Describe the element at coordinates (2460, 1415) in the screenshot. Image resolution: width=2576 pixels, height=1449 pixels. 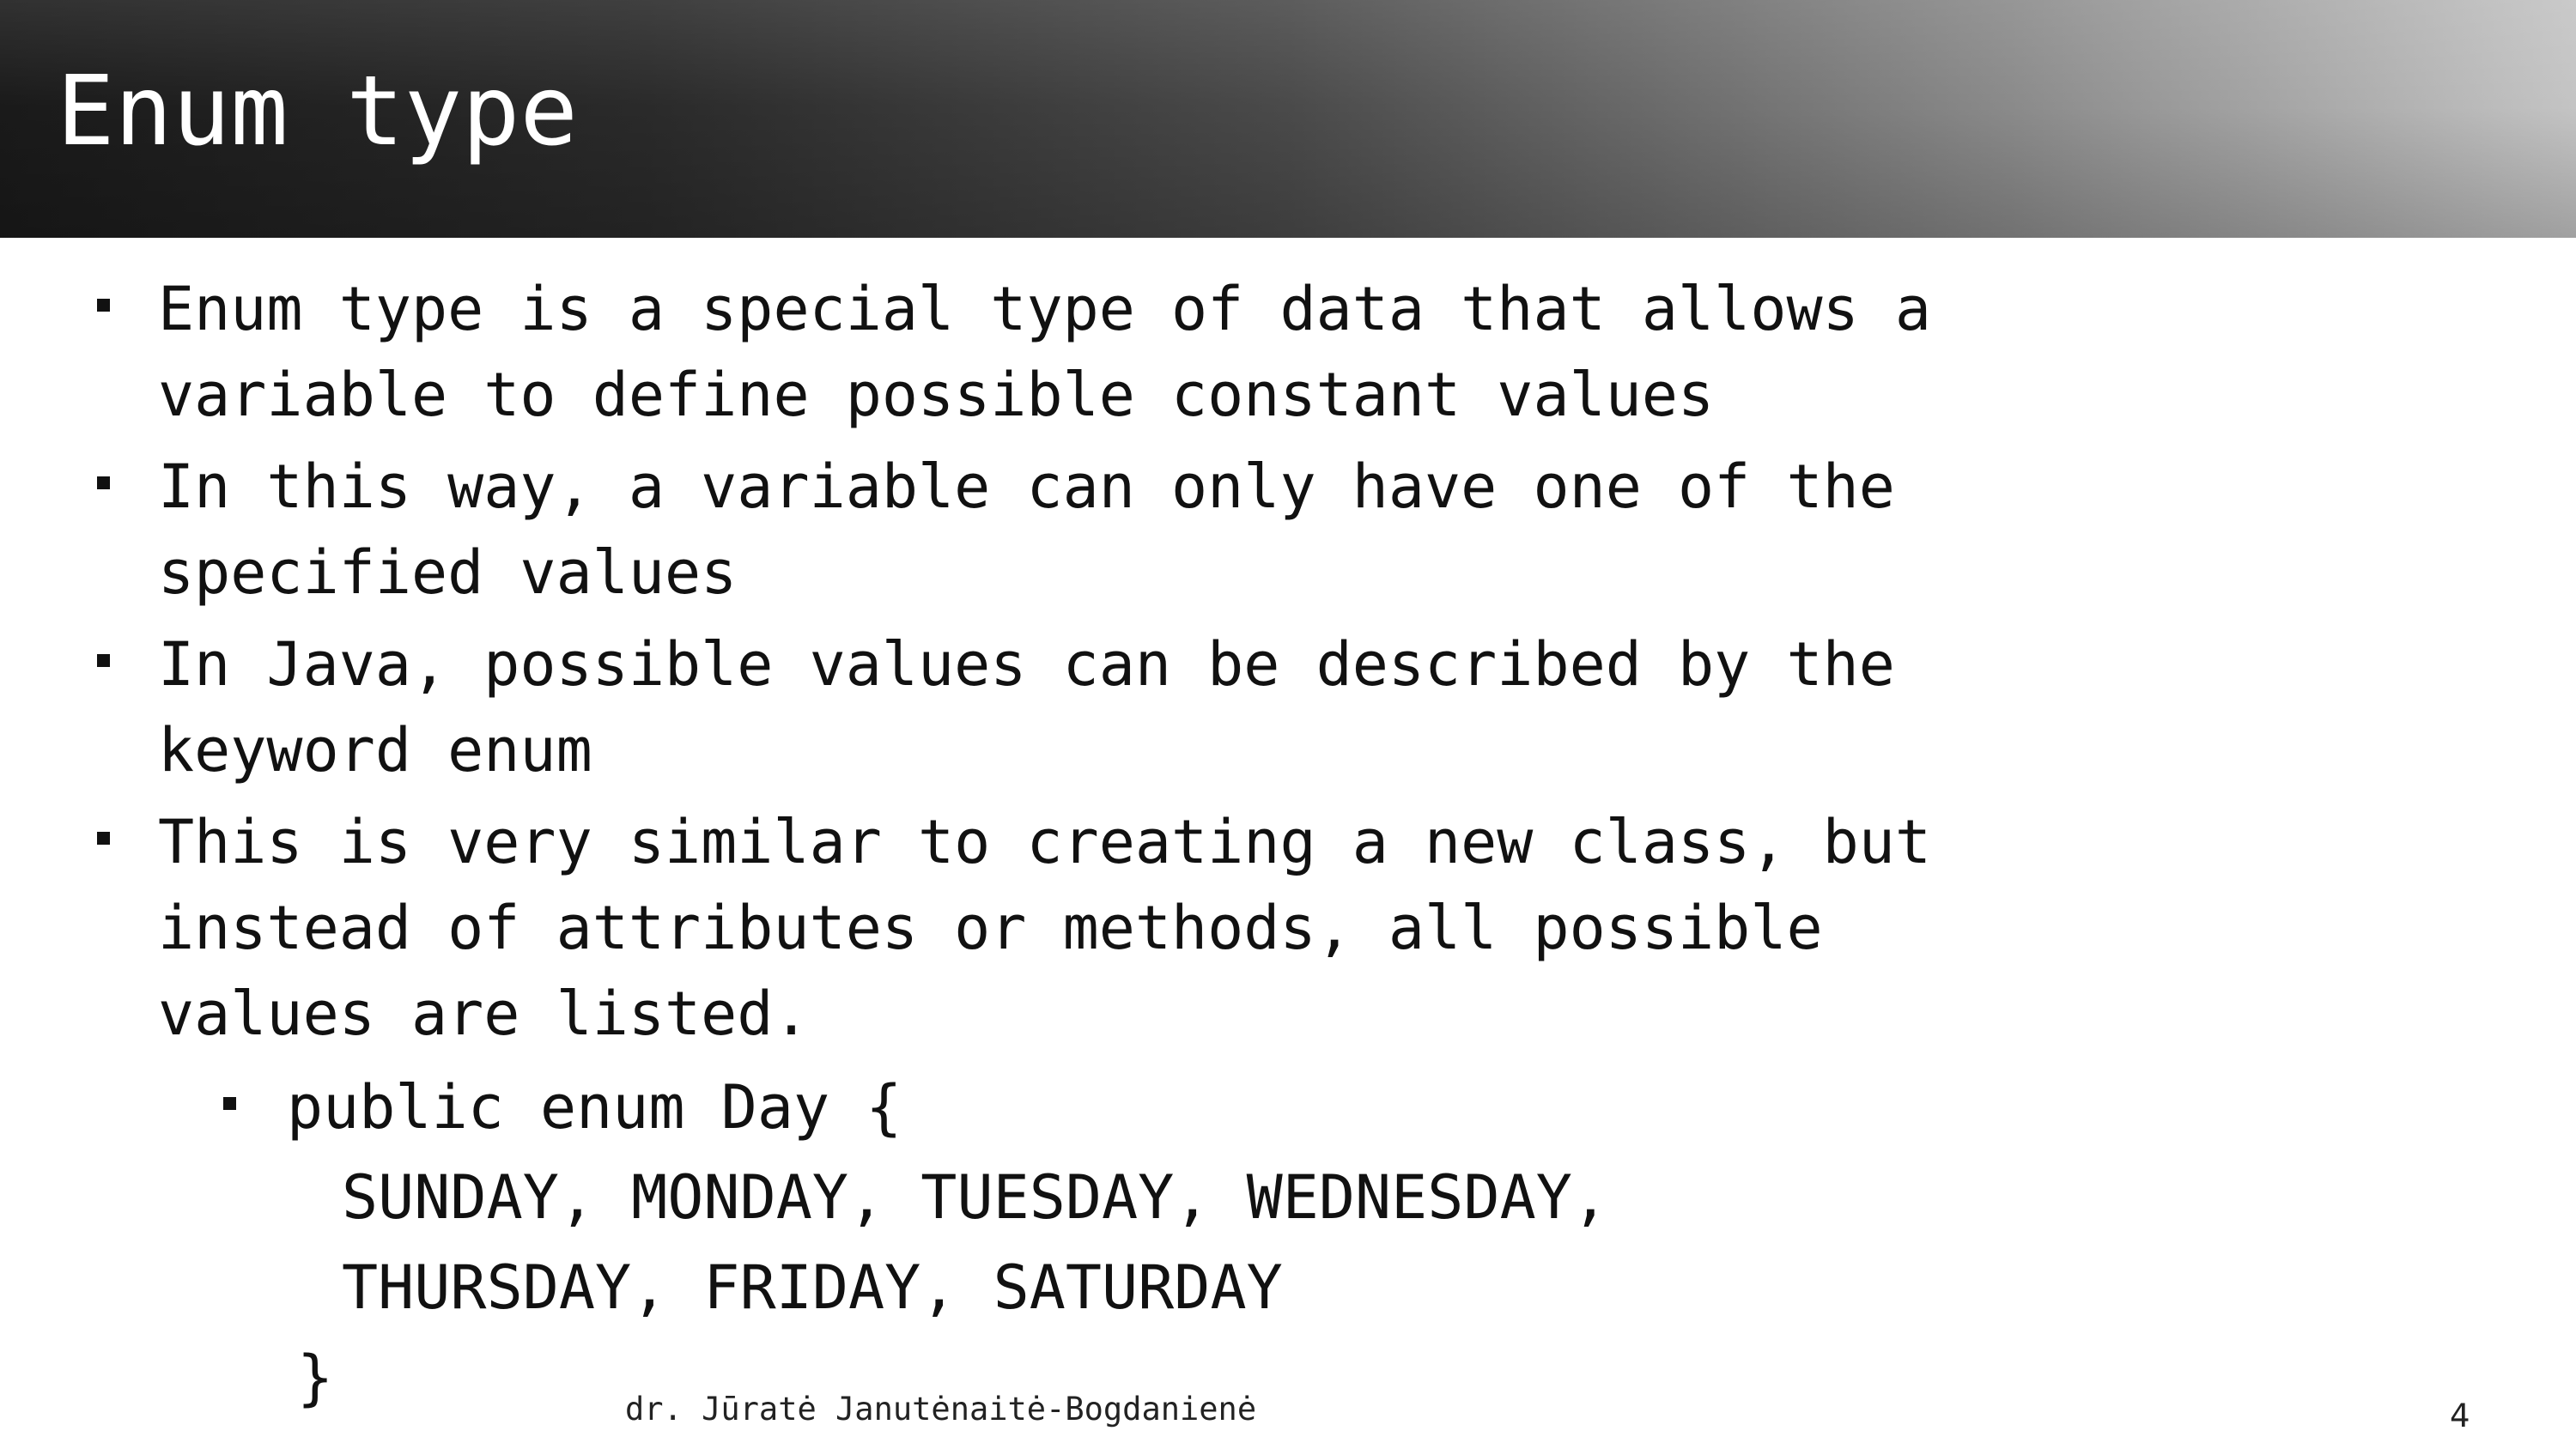
I see `page-number: 4` at that location.